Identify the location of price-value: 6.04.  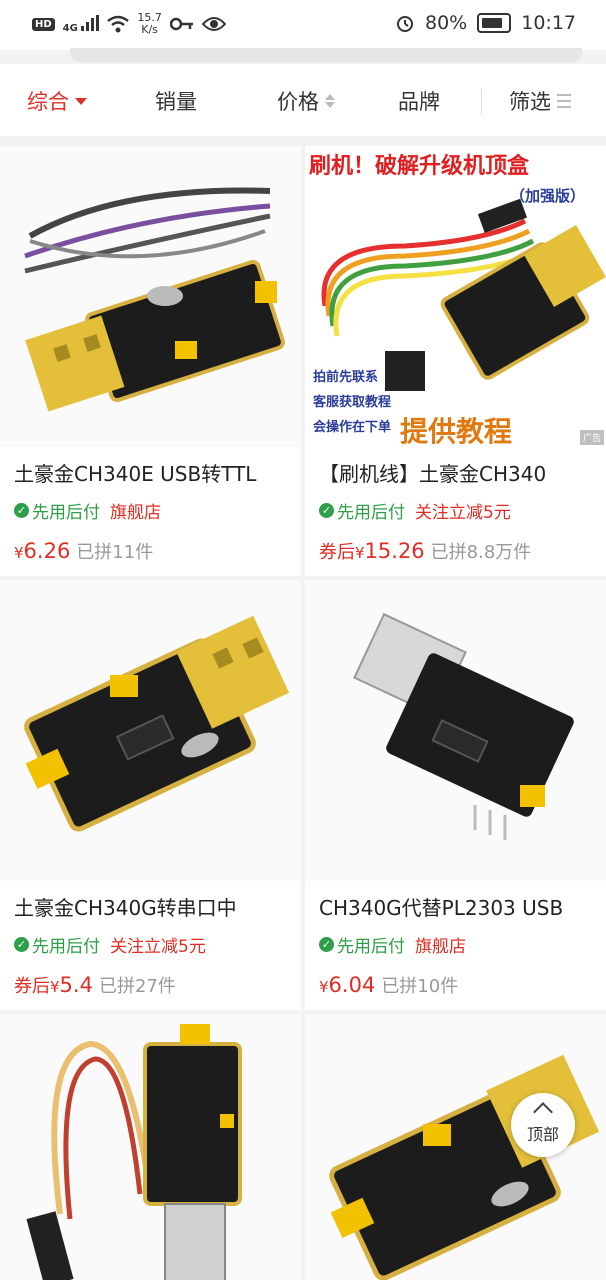
(352, 985).